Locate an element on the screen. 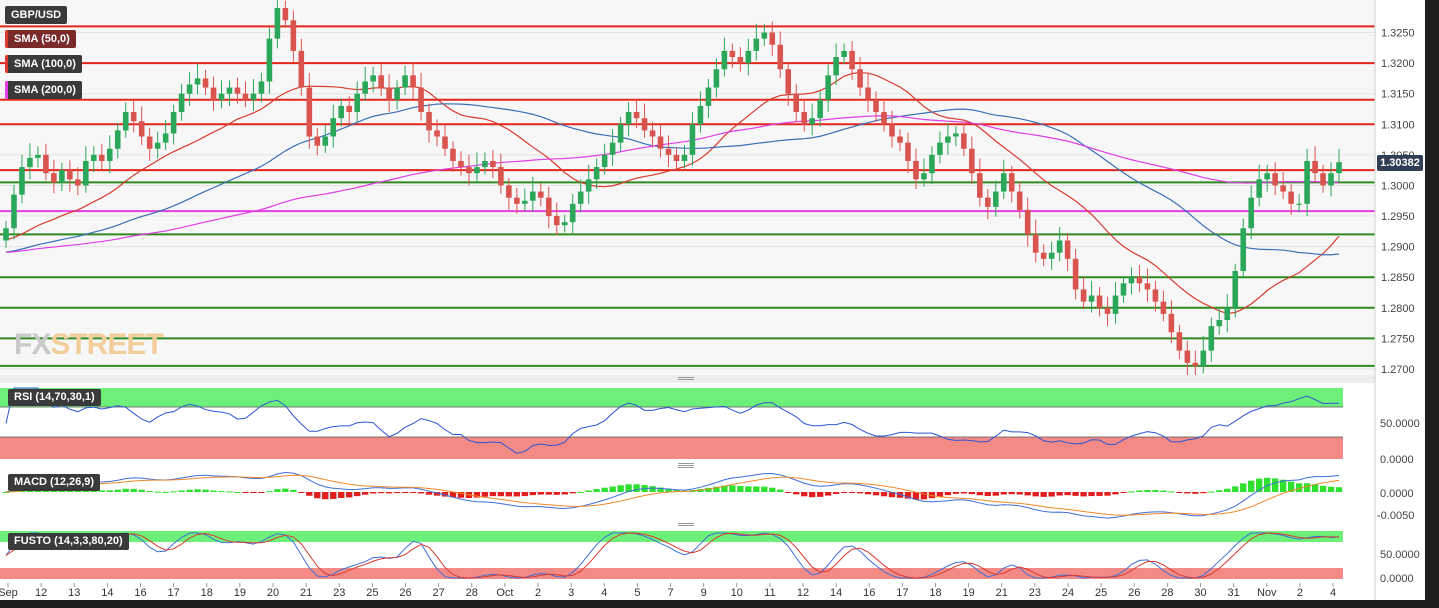 The width and height of the screenshot is (1439, 608). date-tick-label: 23 is located at coordinates (339, 593).